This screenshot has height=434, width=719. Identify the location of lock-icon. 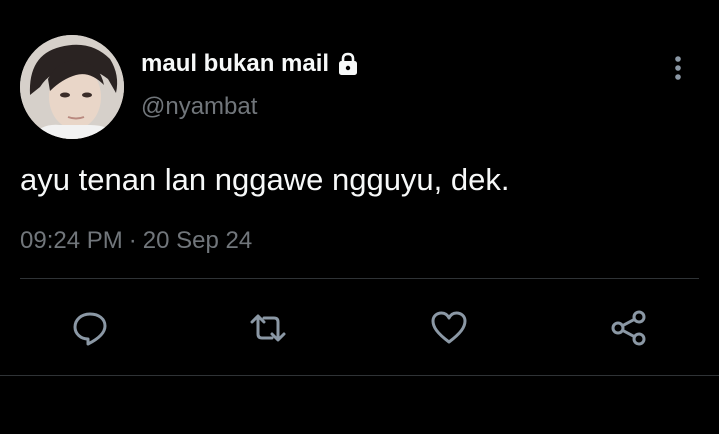
(348, 63).